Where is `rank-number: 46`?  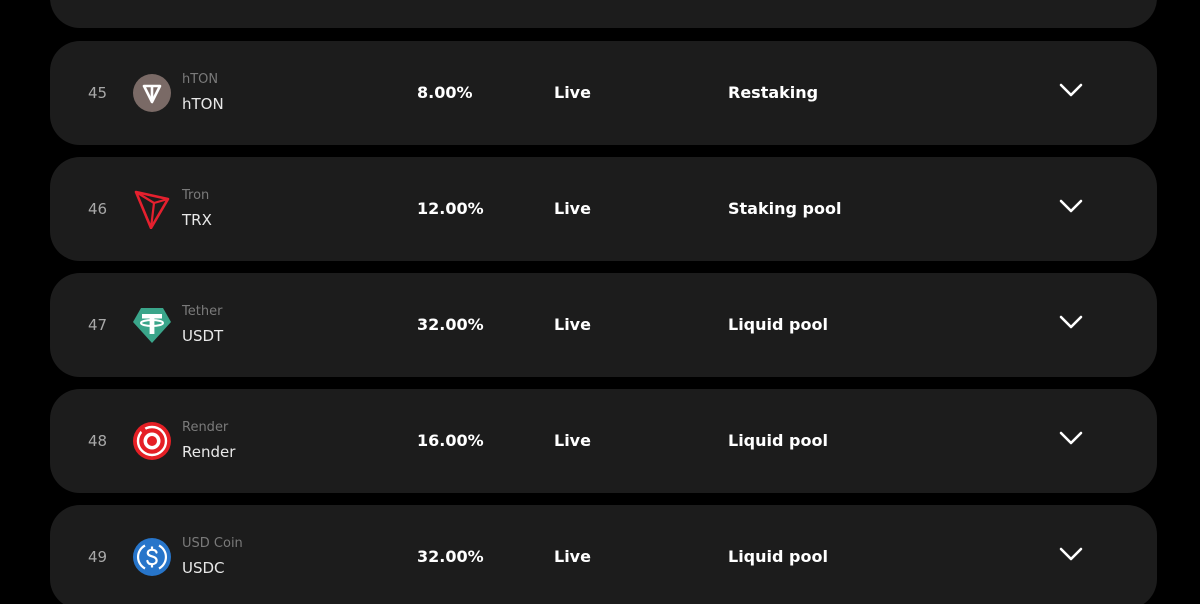 rank-number: 46 is located at coordinates (98, 209).